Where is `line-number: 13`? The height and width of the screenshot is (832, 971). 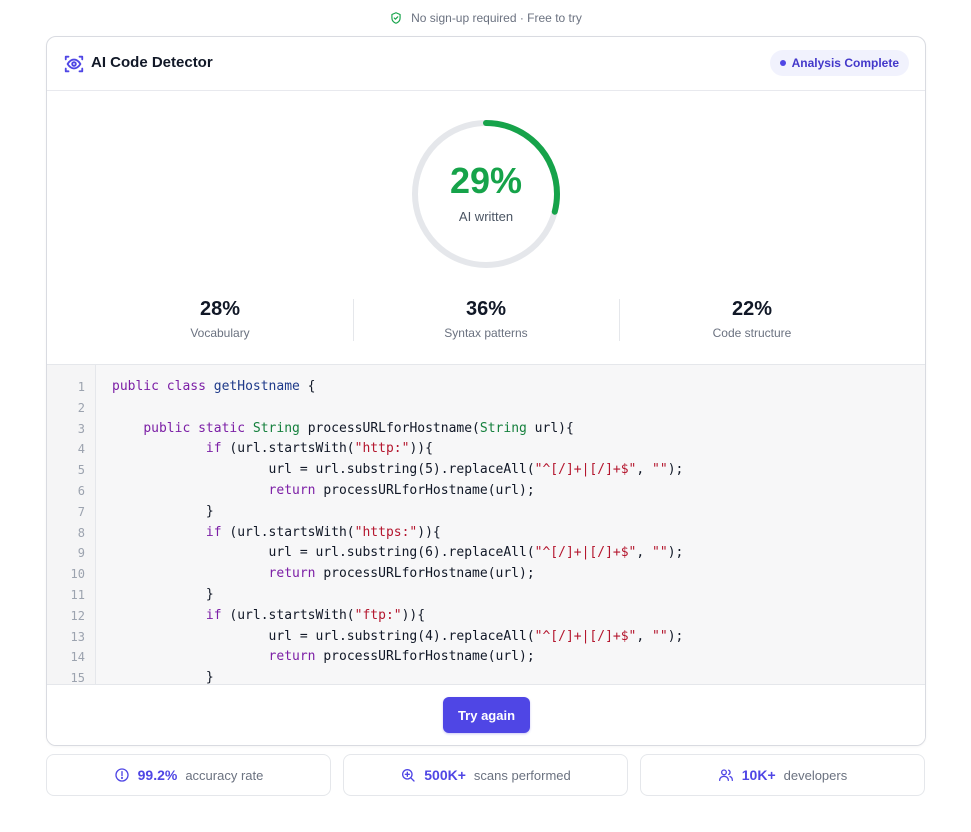
line-number: 13 is located at coordinates (77, 636).